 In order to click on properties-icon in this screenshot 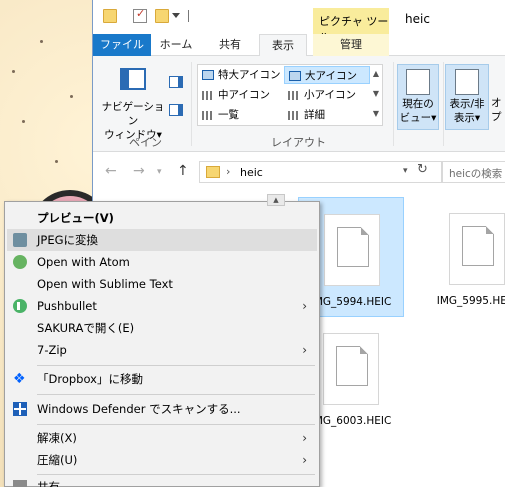, I will do `click(140, 15)`.